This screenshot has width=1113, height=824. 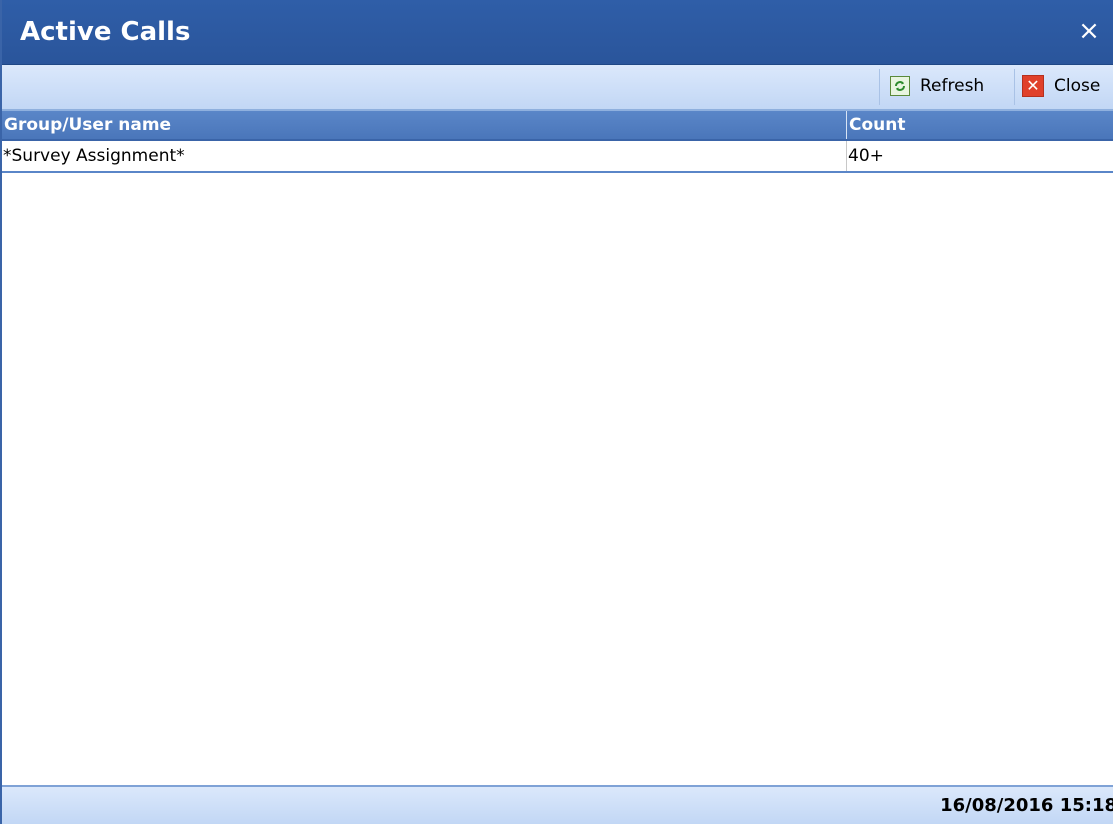 I want to click on grid-header: Group/User name Count, so click(x=557, y=126).